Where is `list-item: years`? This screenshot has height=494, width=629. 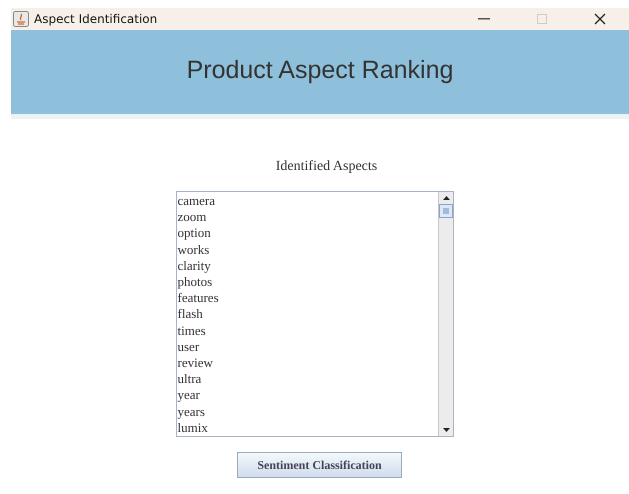 list-item: years is located at coordinates (308, 412).